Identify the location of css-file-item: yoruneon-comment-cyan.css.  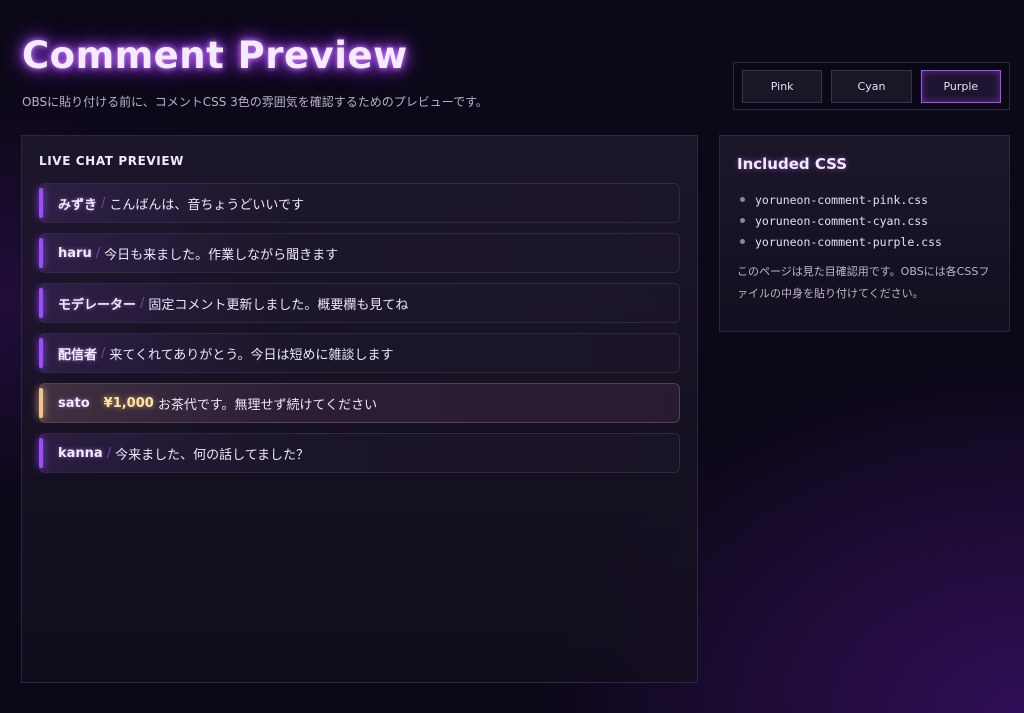
(841, 220).